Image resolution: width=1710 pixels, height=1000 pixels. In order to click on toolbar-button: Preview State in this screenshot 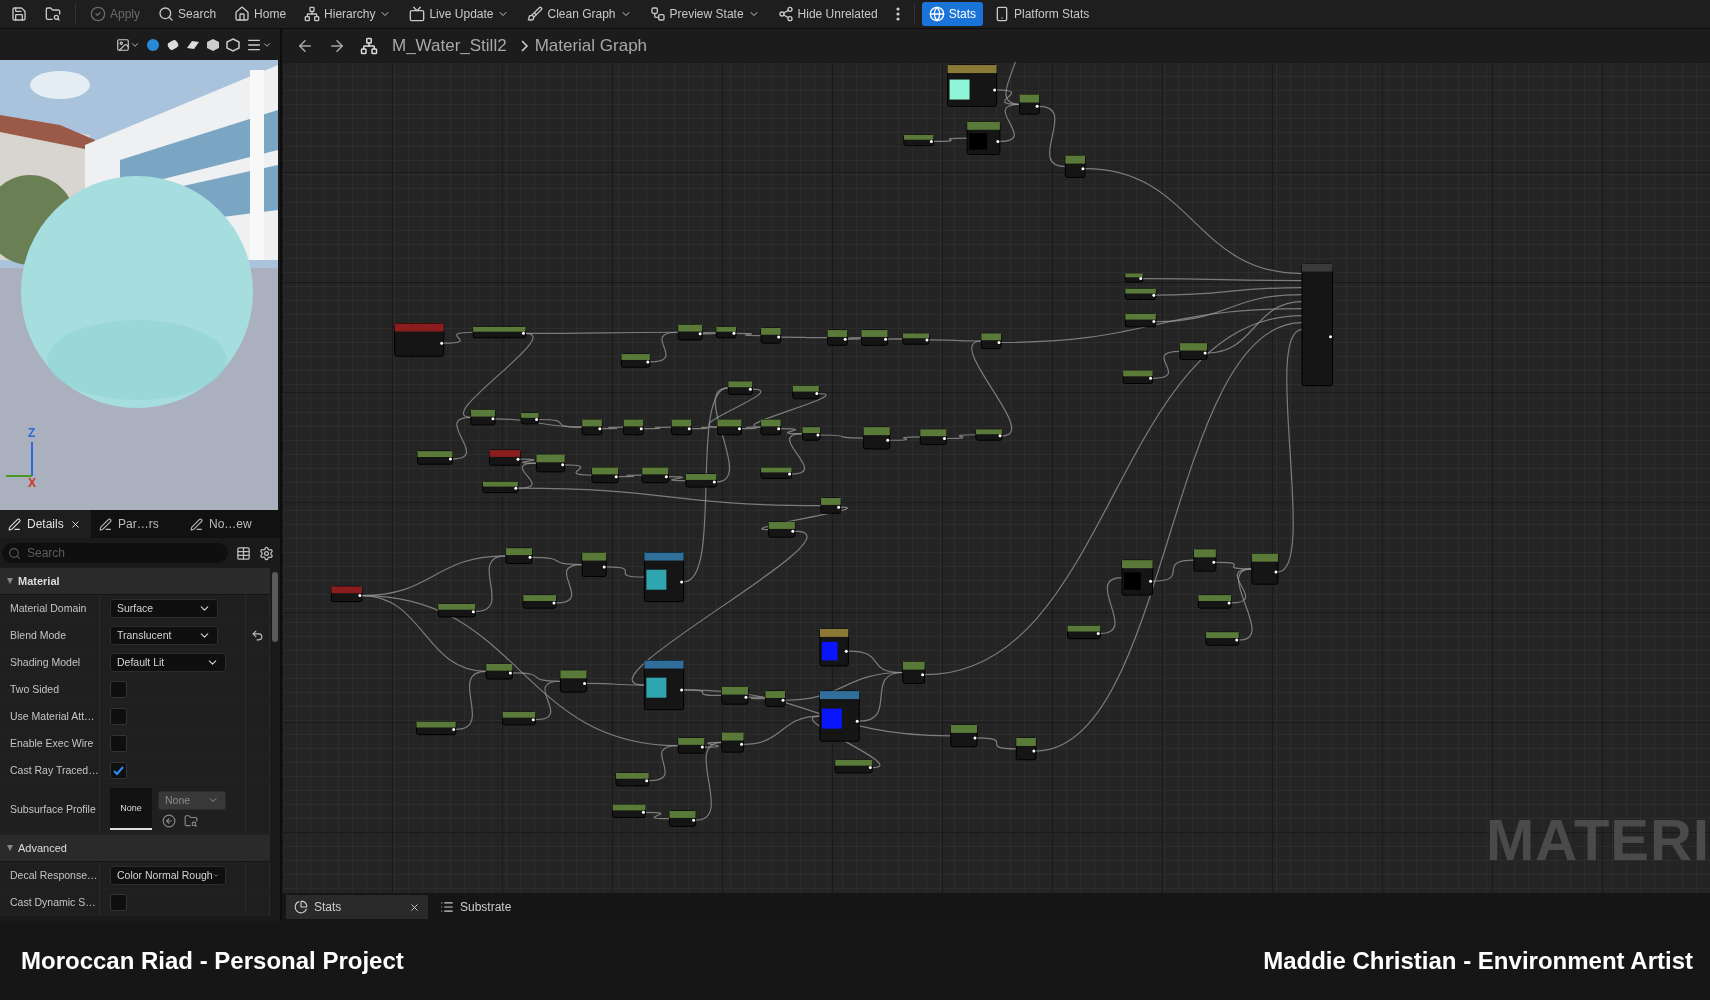, I will do `click(704, 14)`.